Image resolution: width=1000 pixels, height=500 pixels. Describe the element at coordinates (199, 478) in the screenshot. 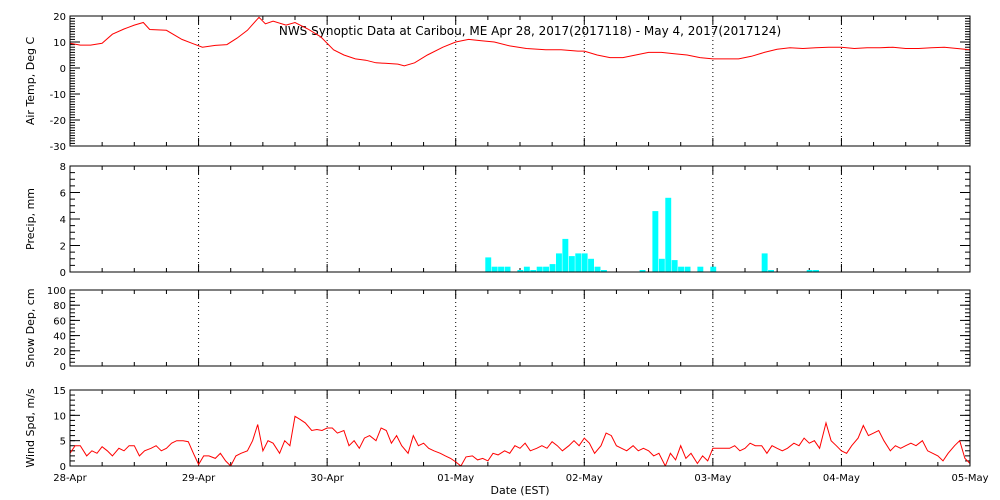

I see `x-tick-label: 29-Apr` at that location.